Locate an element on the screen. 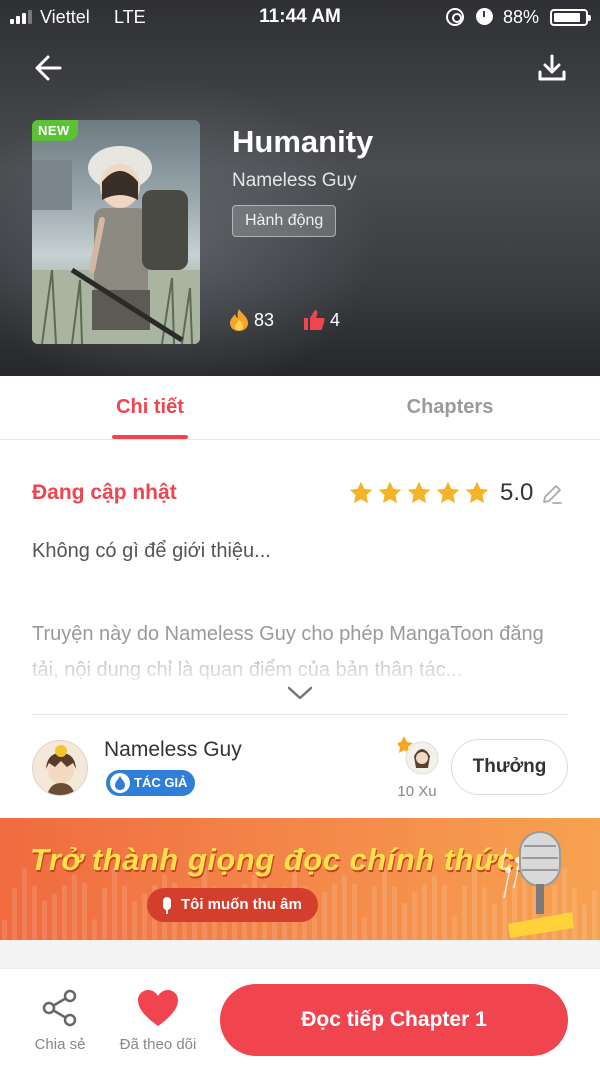 The image size is (600, 1067). download-button is located at coordinates (552, 68).